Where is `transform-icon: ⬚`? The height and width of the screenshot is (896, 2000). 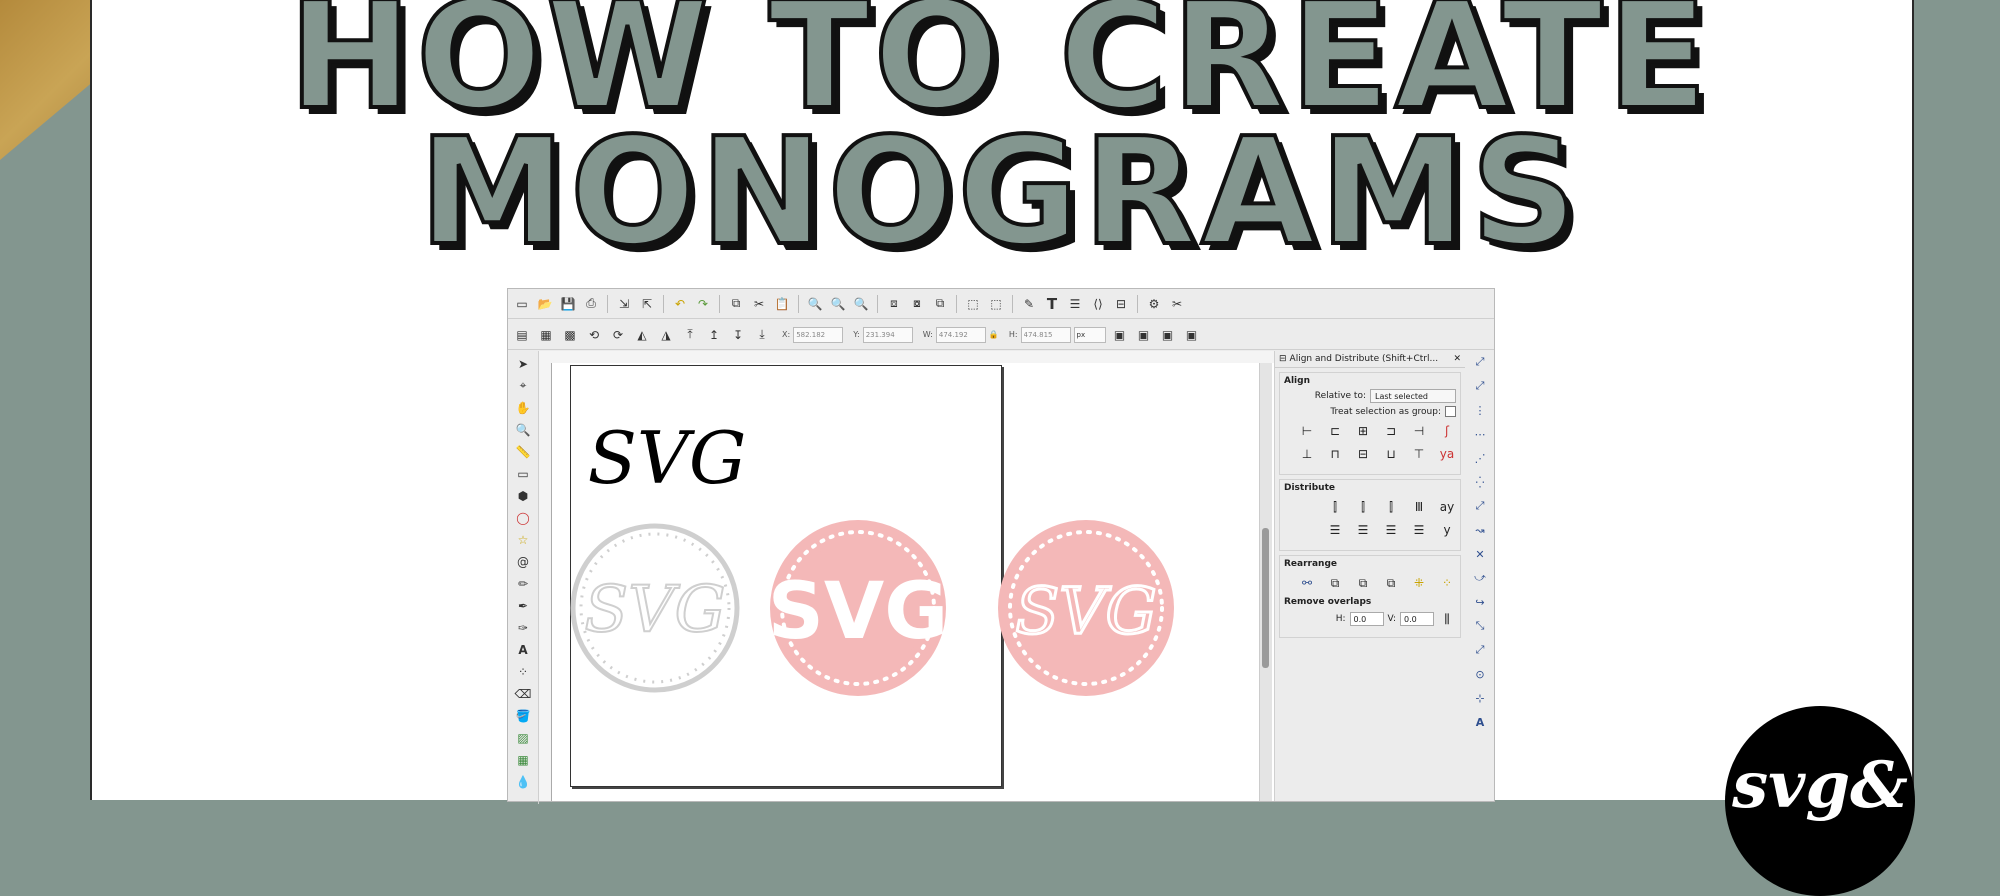
transform-icon: ⬚ is located at coordinates (996, 304).